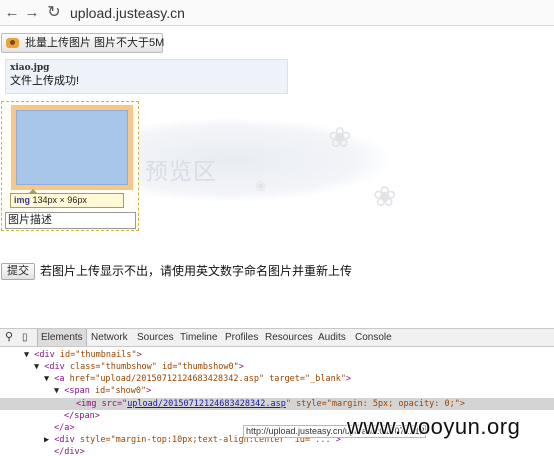 This screenshot has height=456, width=554. I want to click on tab-profiles: Profiles, so click(241, 337).